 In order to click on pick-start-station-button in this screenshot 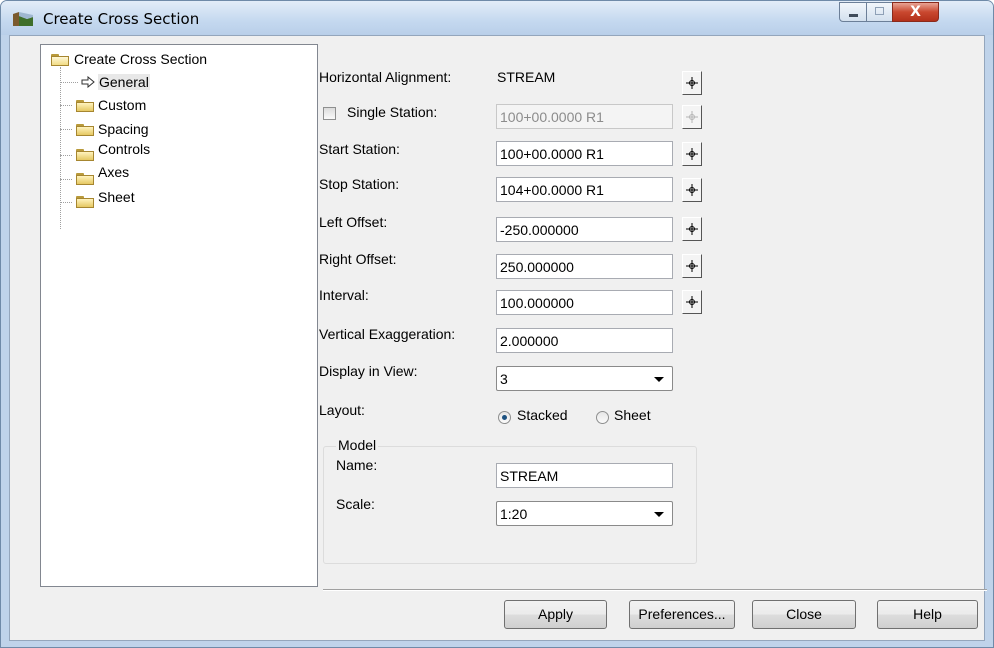, I will do `click(692, 154)`.